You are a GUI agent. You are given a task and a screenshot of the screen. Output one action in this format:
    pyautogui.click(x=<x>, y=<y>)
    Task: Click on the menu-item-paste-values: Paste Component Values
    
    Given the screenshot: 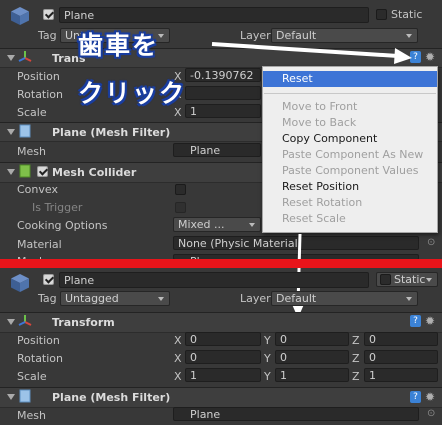 What is the action you would take?
    pyautogui.click(x=350, y=171)
    